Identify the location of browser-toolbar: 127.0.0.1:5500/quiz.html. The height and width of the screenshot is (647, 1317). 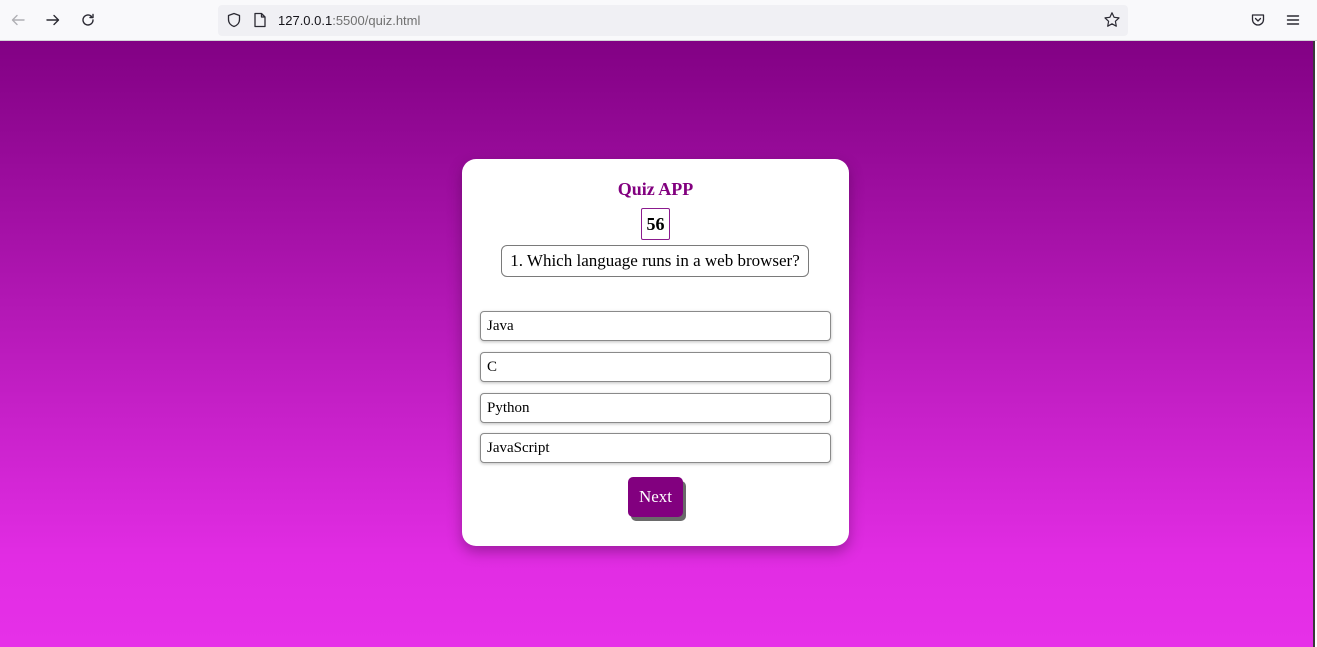
(658, 20).